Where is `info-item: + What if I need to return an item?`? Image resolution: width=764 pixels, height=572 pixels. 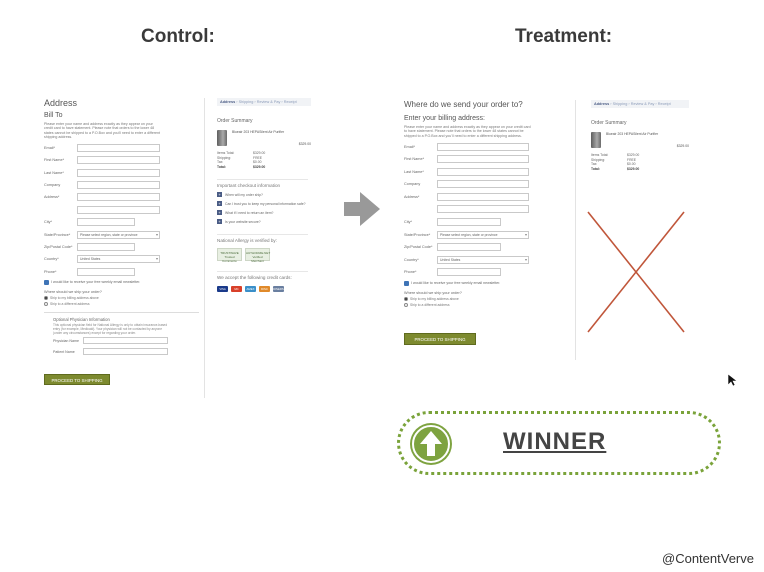 info-item: + What if I need to return an item? is located at coordinates (262, 213).